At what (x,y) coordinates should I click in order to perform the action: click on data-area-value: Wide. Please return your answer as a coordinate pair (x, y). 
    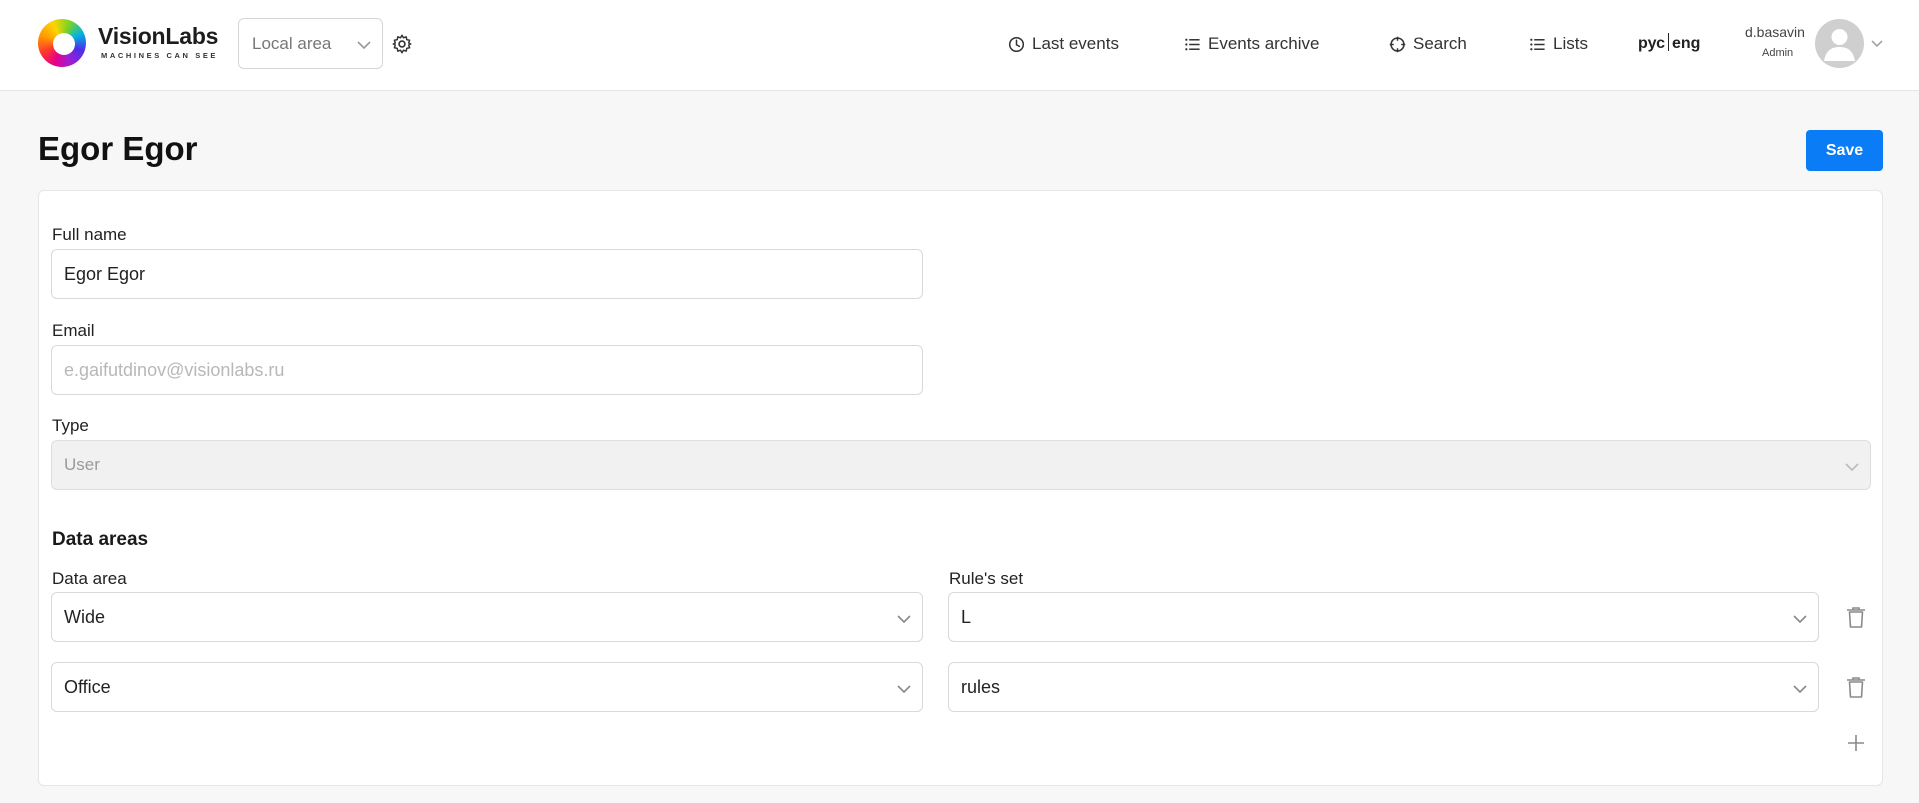
    Looking at the image, I should click on (85, 617).